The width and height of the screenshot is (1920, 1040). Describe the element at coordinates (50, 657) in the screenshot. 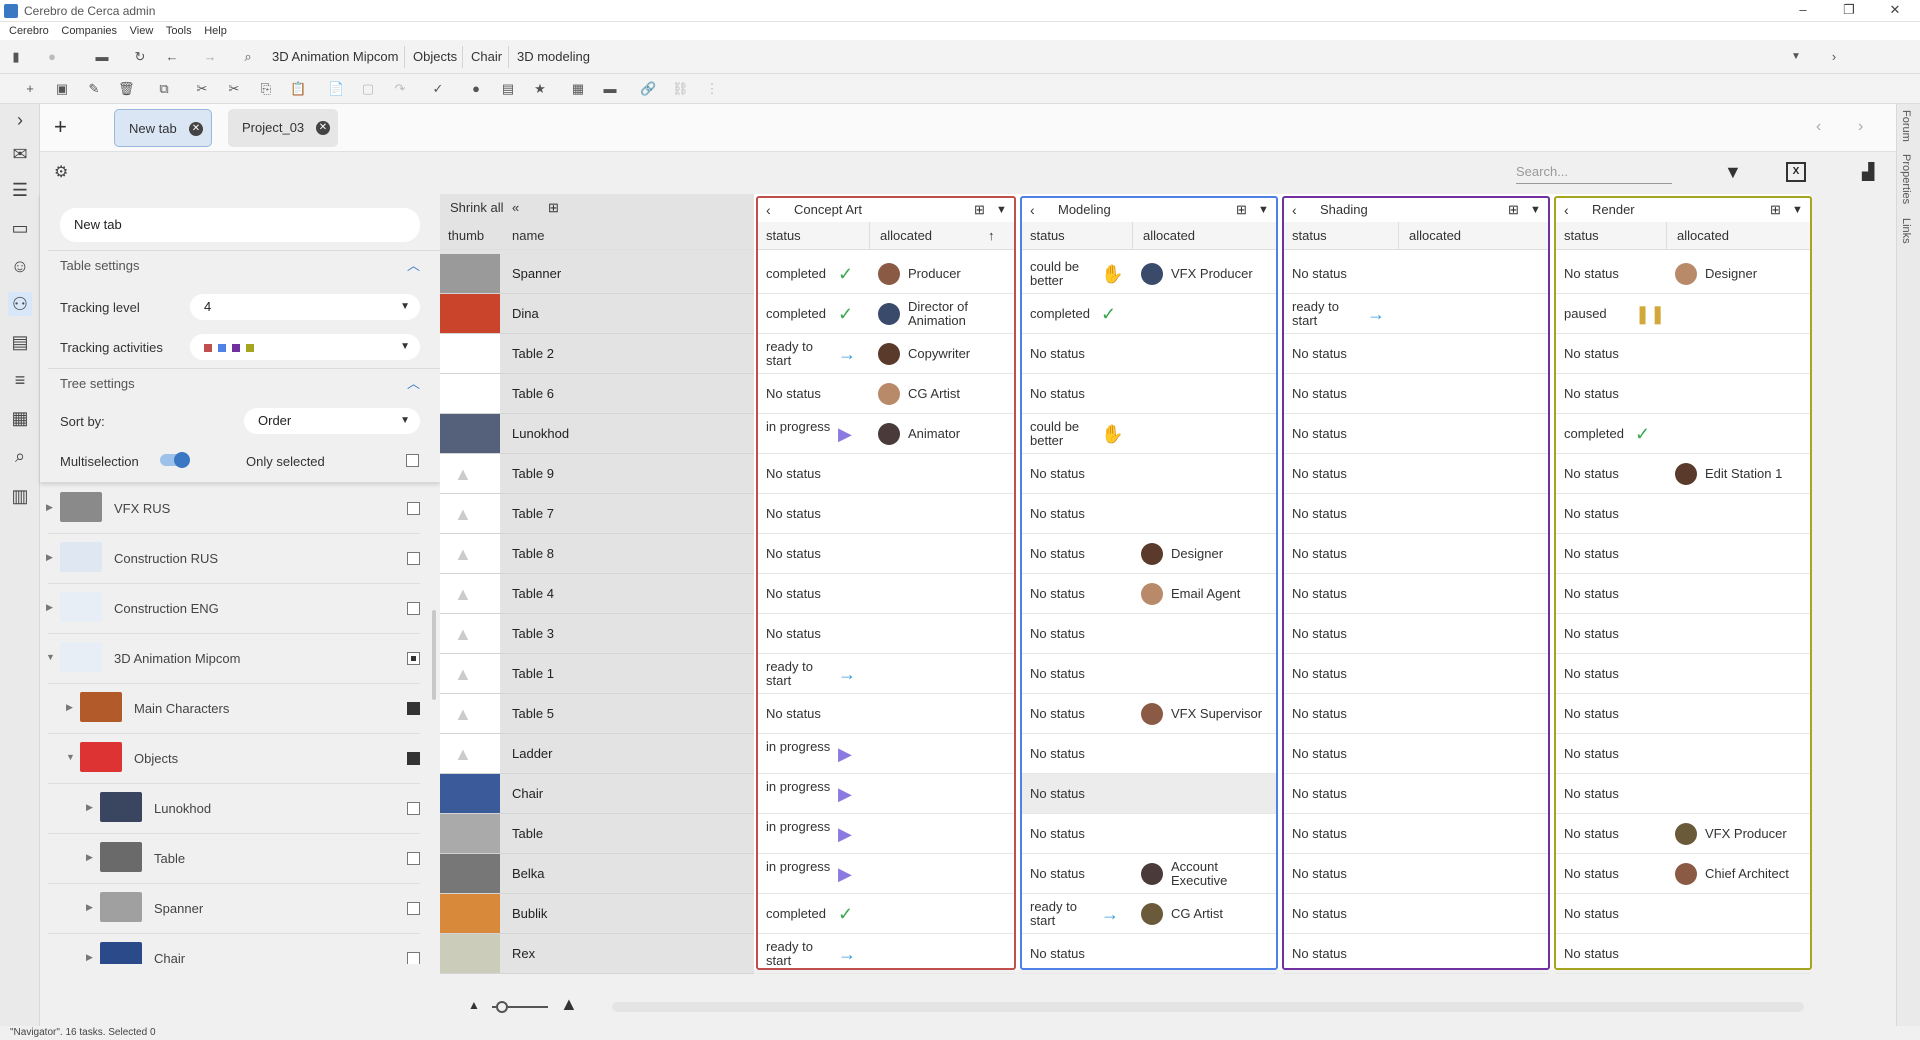

I see `collapse-arrow-icon: ▼` at that location.